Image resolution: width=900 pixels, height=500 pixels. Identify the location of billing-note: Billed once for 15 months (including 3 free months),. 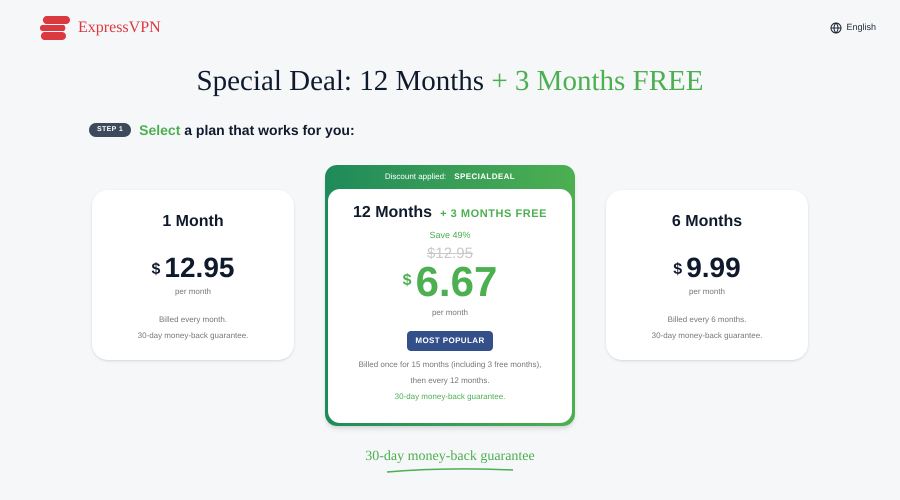
(450, 365).